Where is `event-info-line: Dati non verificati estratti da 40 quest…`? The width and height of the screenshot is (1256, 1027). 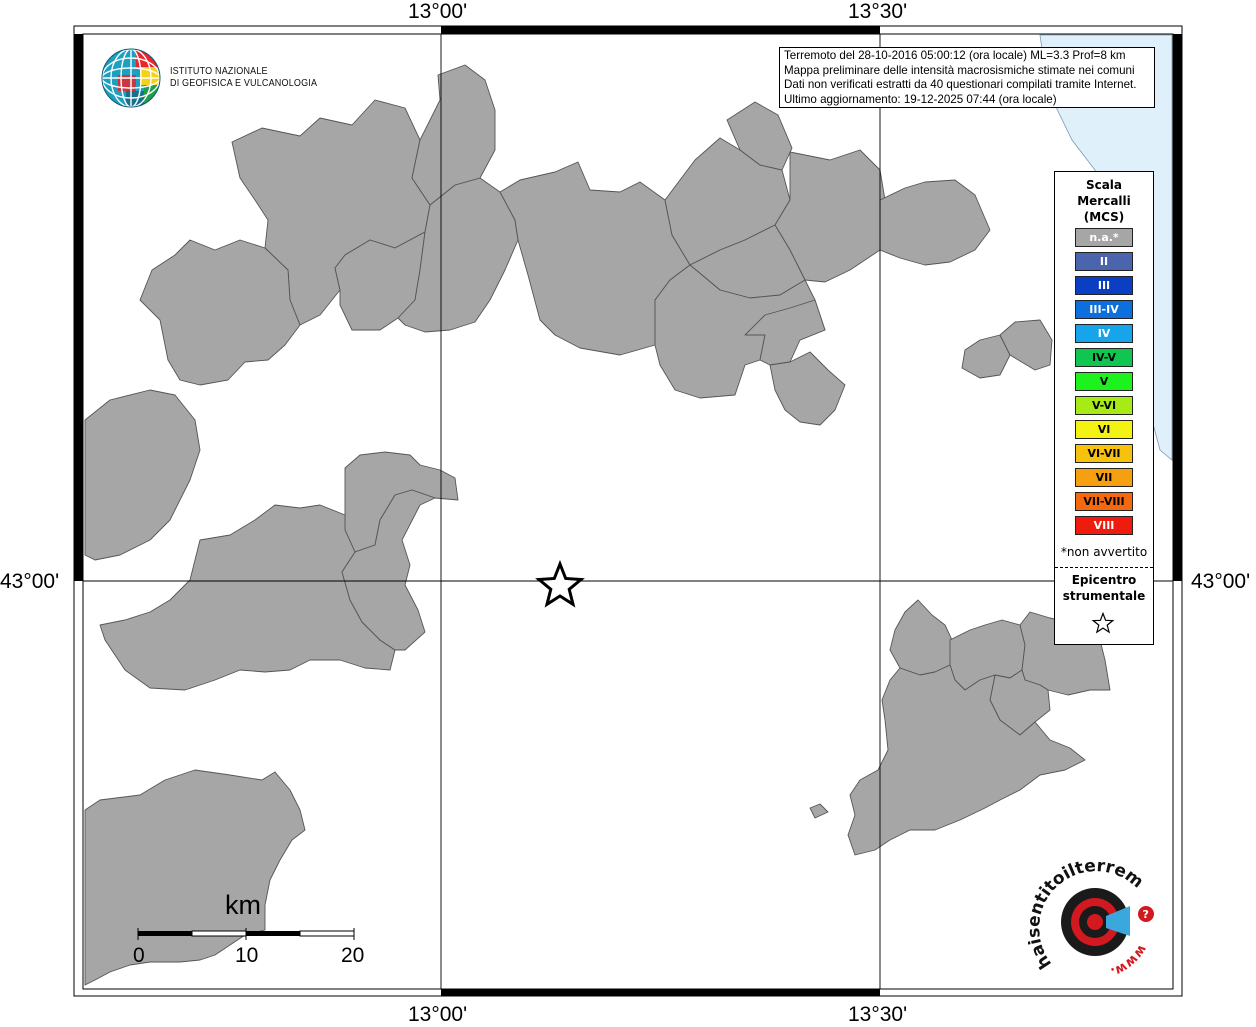 event-info-line: Dati non verificati estratti da 40 quest… is located at coordinates (960, 85).